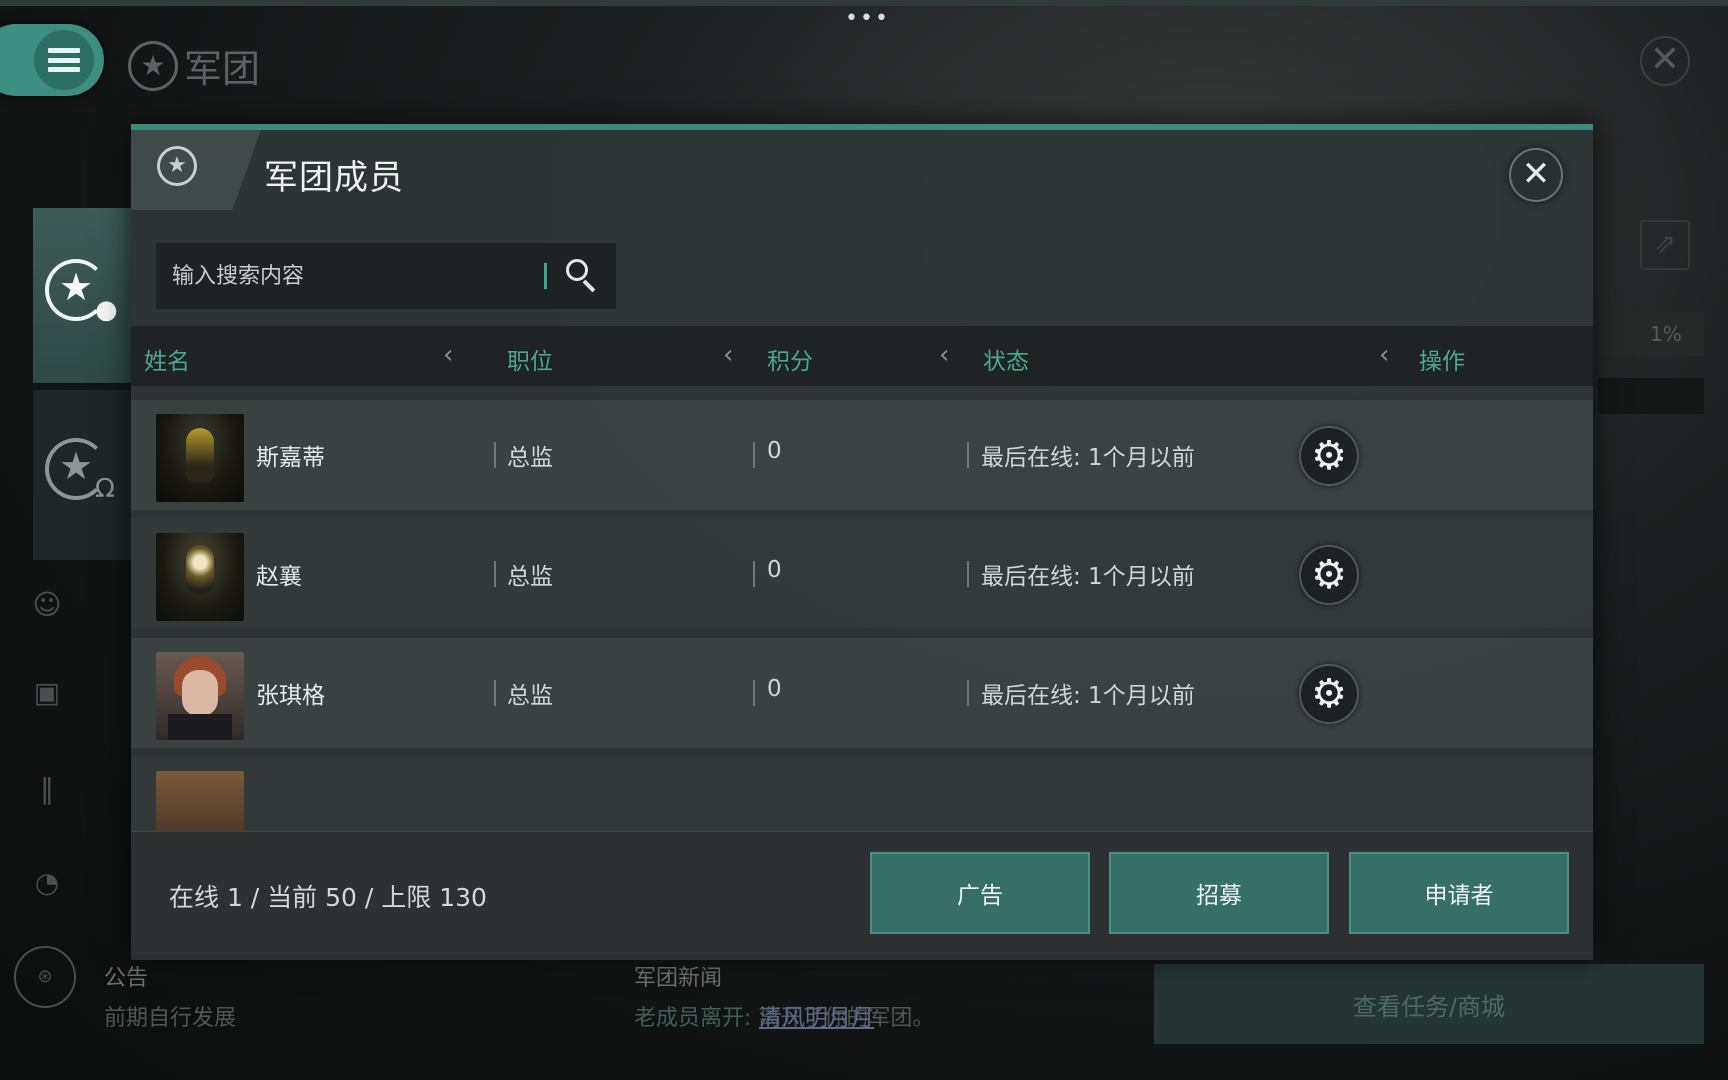 The image size is (1728, 1080). Describe the element at coordinates (816, 1015) in the screenshot. I see `news-member-link: 清风明月月` at that location.